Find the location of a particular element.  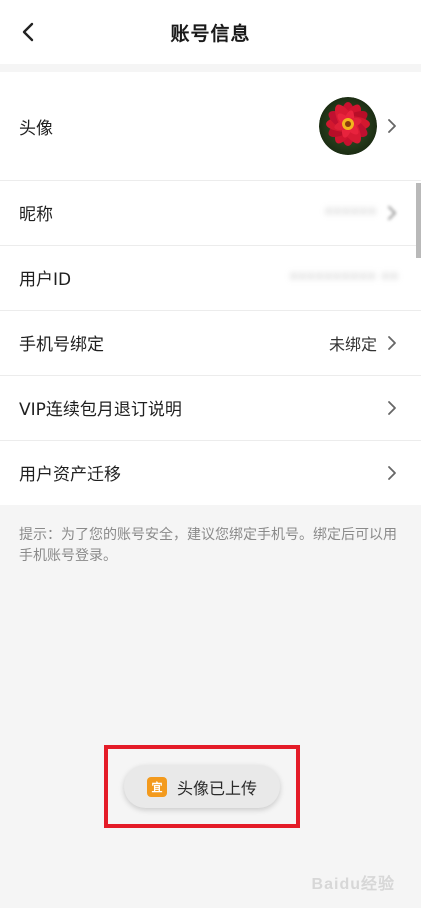

toast-message: 头像已上传 is located at coordinates (216, 788).